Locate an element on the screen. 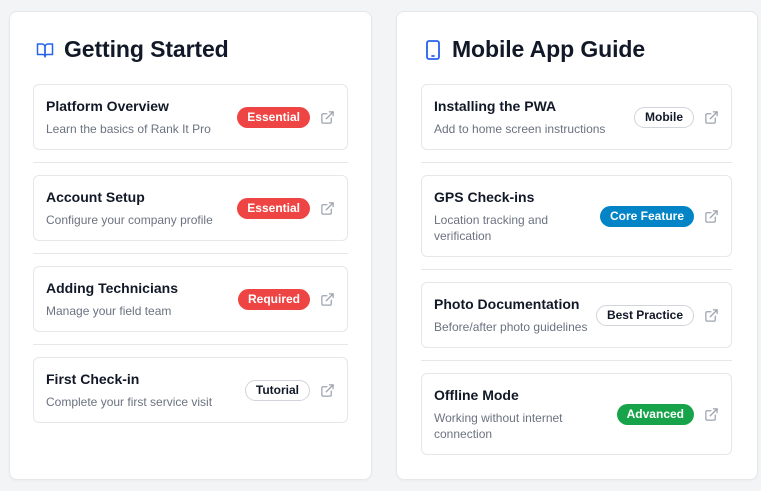  item-description: Location tracking and verification is located at coordinates (491, 227).